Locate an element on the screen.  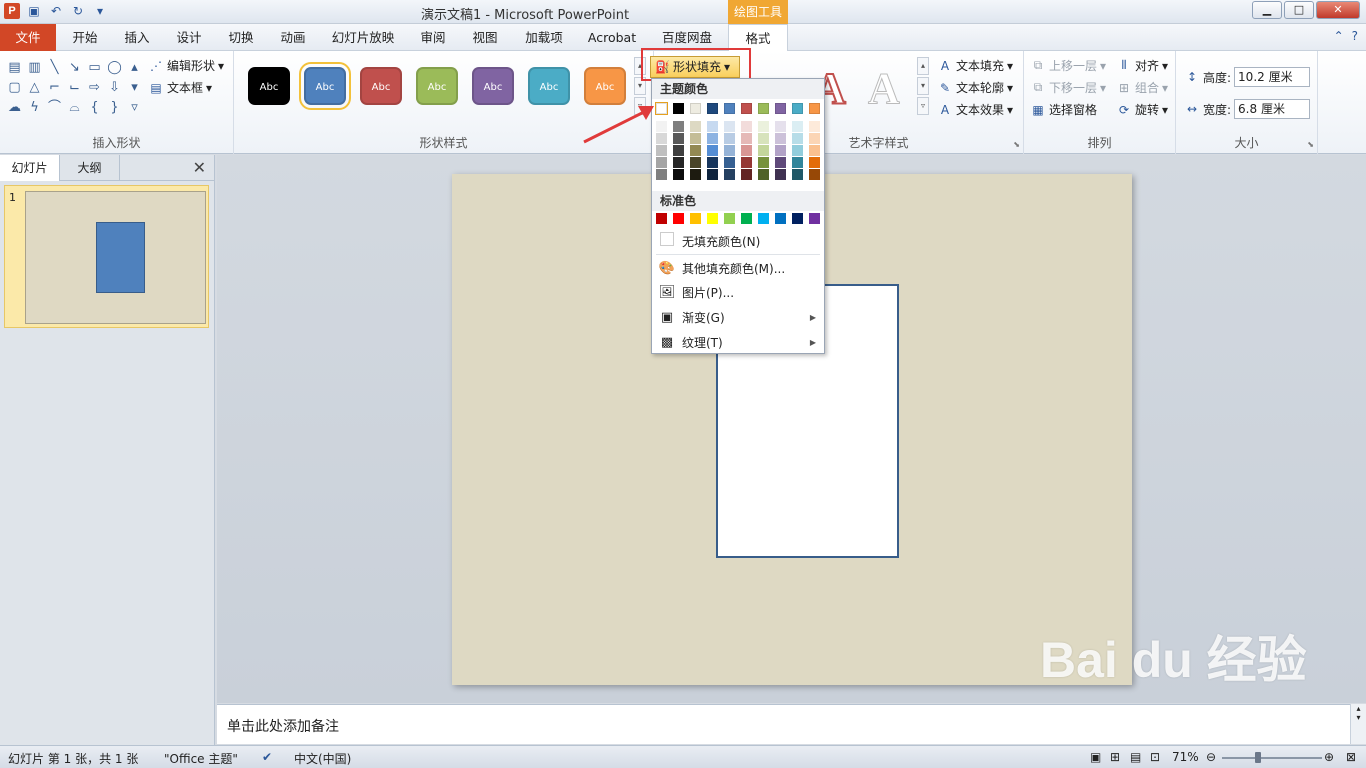
shape-style-purple: Abc is located at coordinates (493, 86).